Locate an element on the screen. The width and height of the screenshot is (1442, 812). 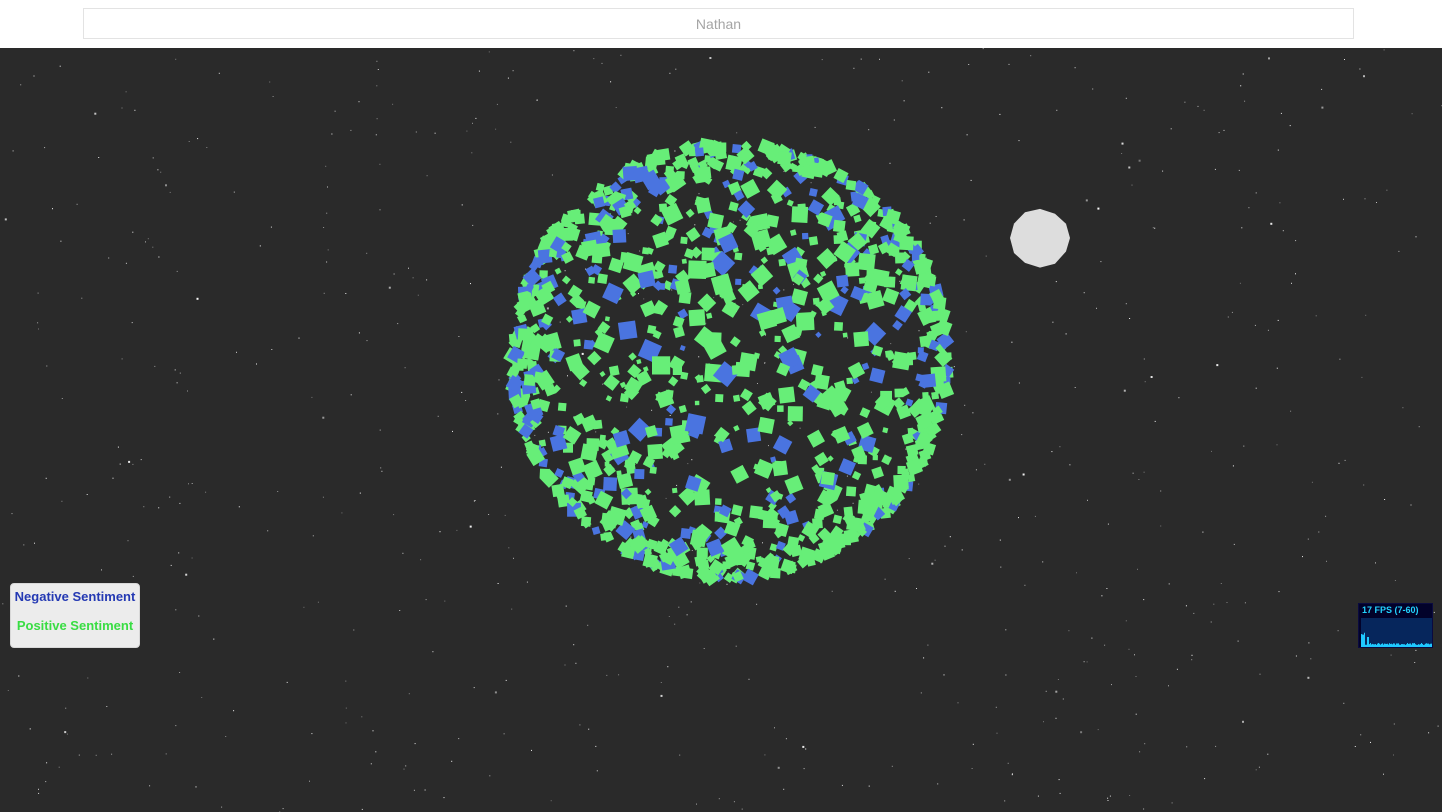
moon is located at coordinates (1040, 238).